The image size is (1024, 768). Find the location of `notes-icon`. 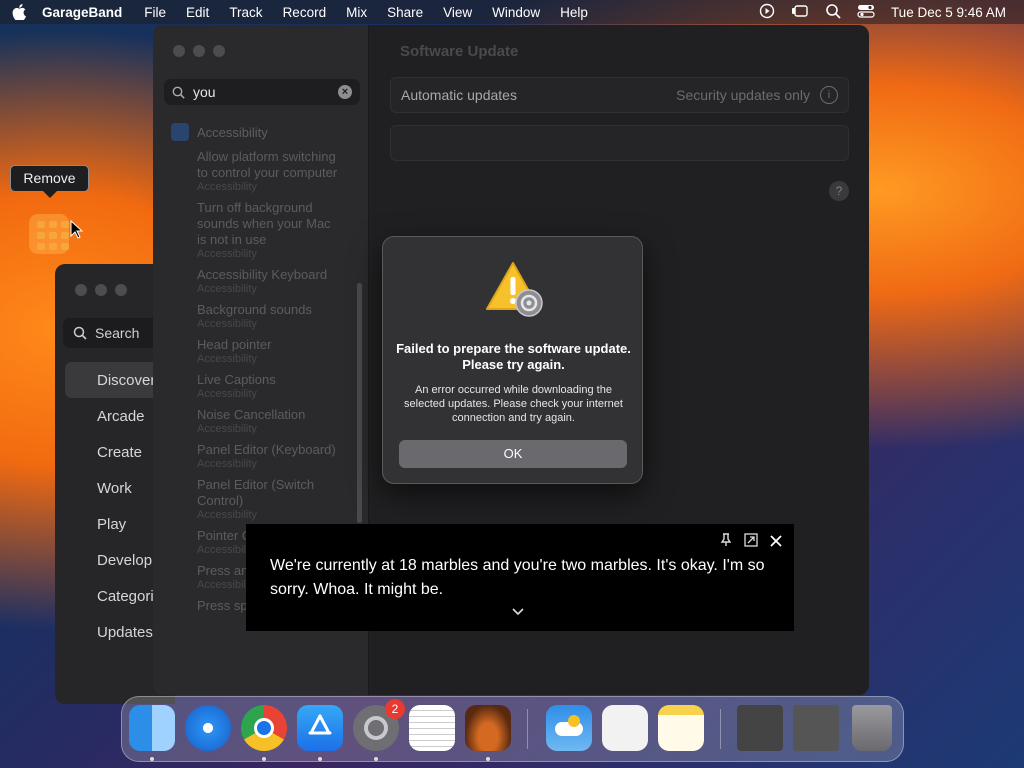

notes-icon is located at coordinates (681, 728).